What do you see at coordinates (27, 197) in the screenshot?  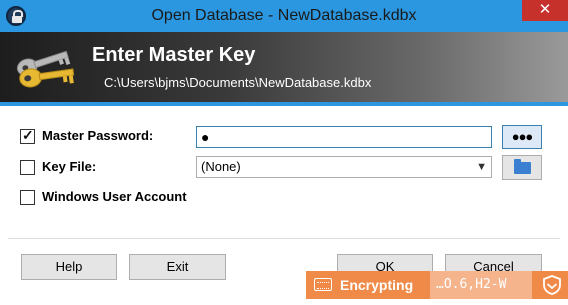 I see `windows-account-checkbox` at bounding box center [27, 197].